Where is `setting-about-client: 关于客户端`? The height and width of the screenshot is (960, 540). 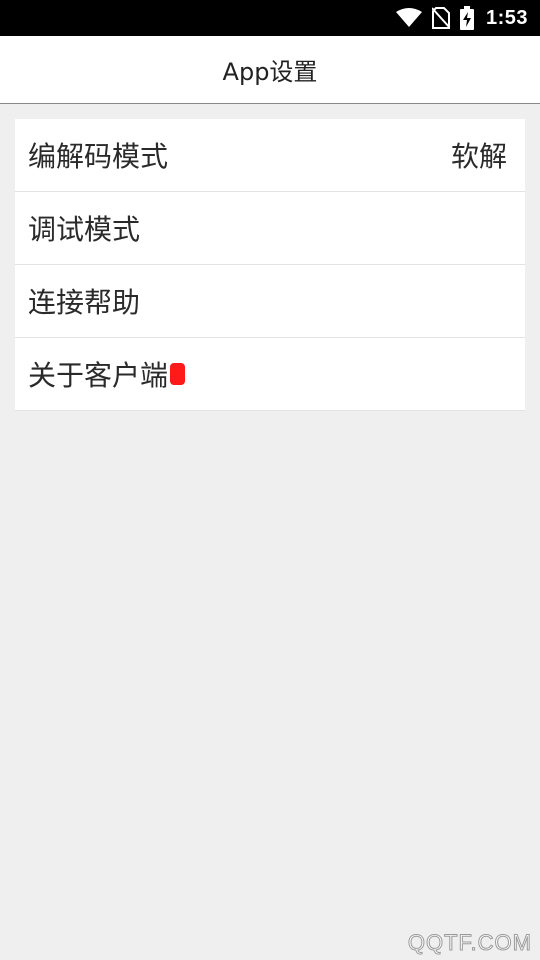
setting-about-client: 关于客户端 is located at coordinates (270, 374).